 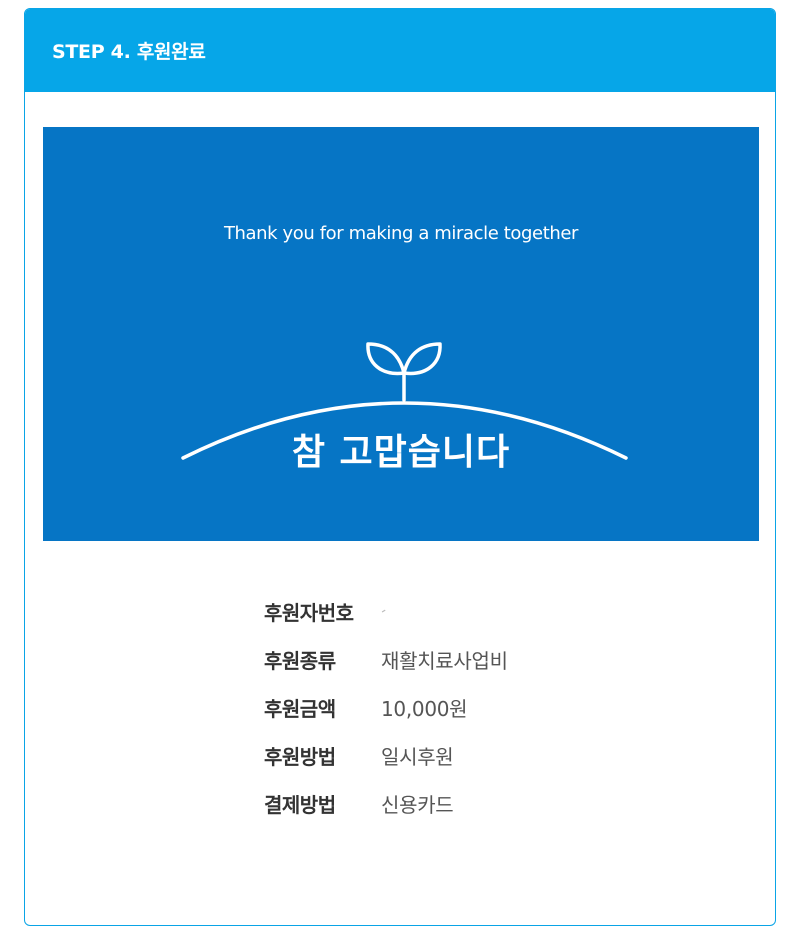 What do you see at coordinates (404, 372) in the screenshot?
I see `sprout-icon` at bounding box center [404, 372].